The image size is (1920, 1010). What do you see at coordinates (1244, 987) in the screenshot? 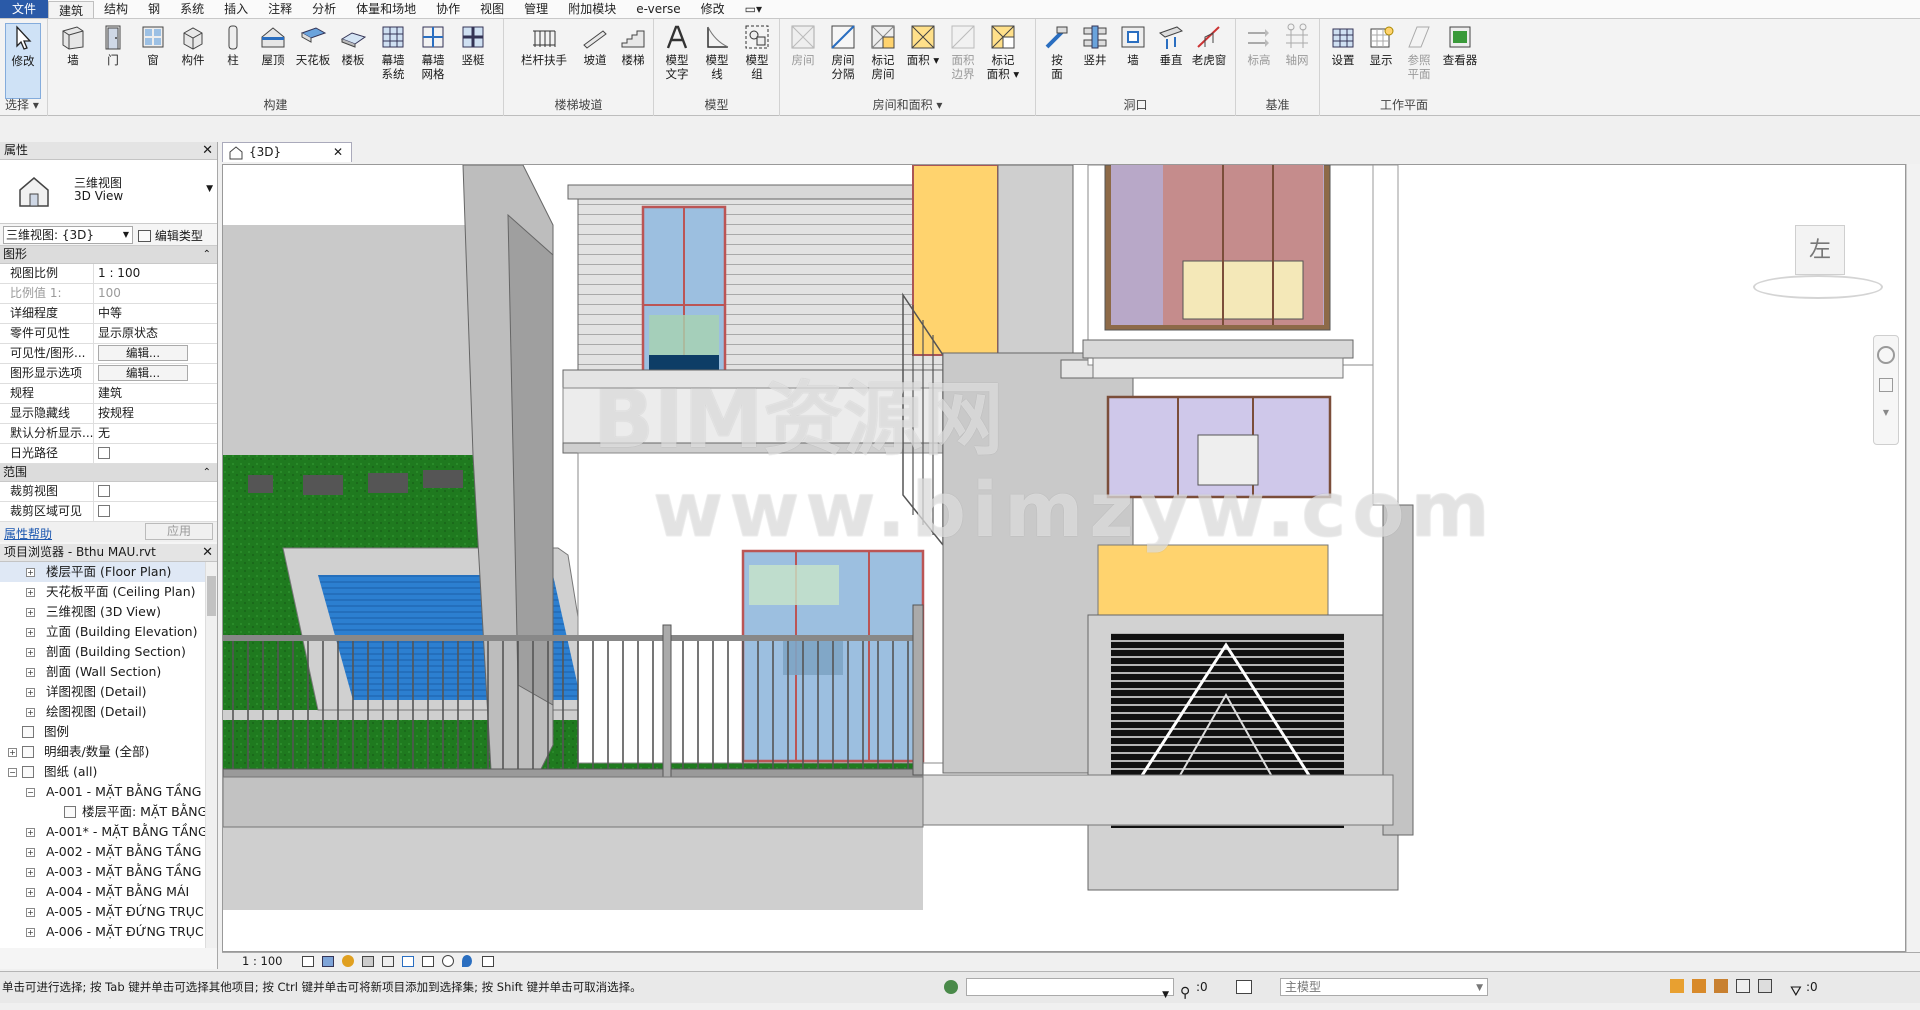
I see `design-options-icon` at bounding box center [1244, 987].